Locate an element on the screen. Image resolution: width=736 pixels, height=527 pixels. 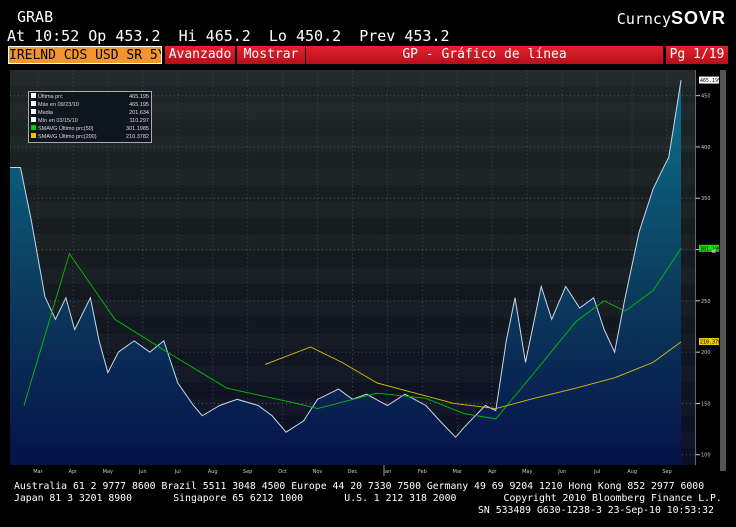
market-sector: CurncySOVR is located at coordinates (671, 18).